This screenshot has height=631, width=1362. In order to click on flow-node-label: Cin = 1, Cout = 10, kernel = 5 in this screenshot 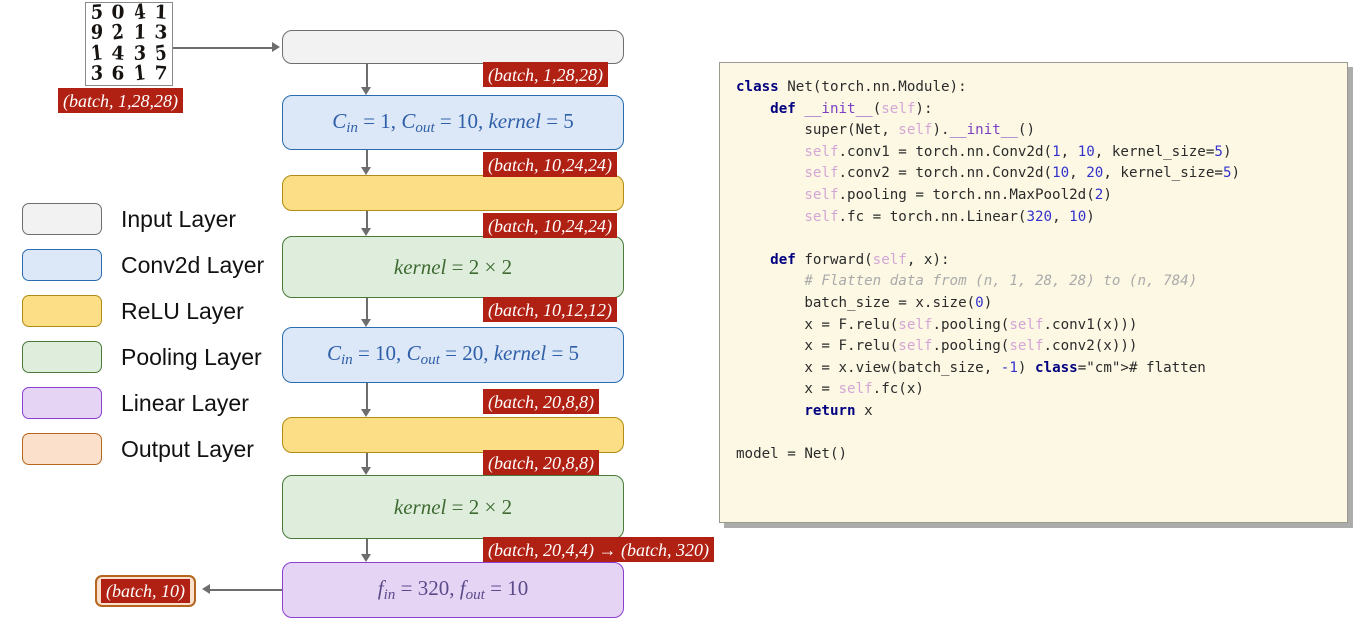, I will do `click(453, 122)`.